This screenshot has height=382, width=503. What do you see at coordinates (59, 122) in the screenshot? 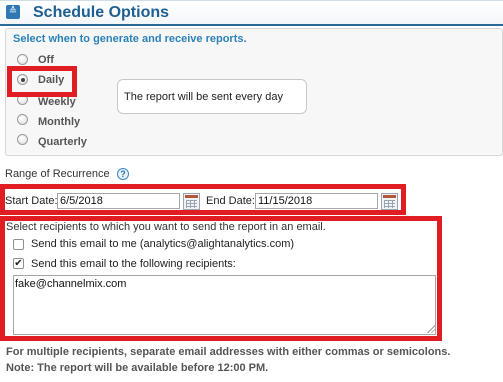
I see `radio-monthly-label: Monthly` at bounding box center [59, 122].